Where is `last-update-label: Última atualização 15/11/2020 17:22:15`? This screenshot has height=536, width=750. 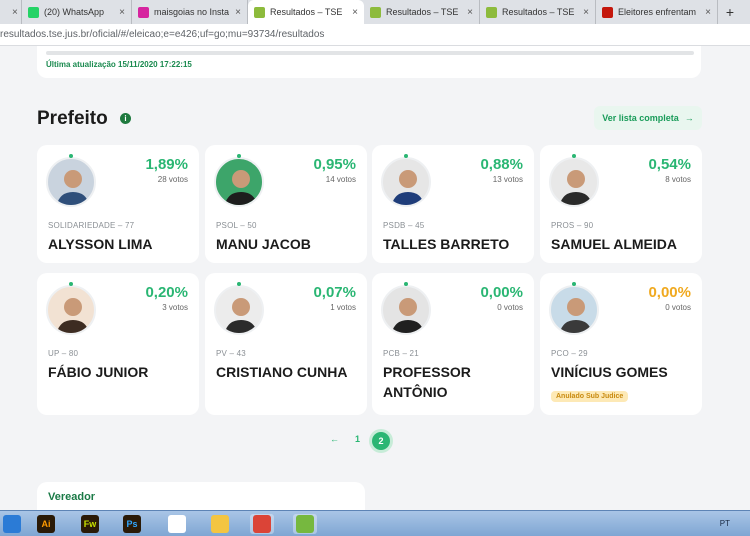
last-update-label: Última atualização 15/11/2020 17:22:15 is located at coordinates (119, 64).